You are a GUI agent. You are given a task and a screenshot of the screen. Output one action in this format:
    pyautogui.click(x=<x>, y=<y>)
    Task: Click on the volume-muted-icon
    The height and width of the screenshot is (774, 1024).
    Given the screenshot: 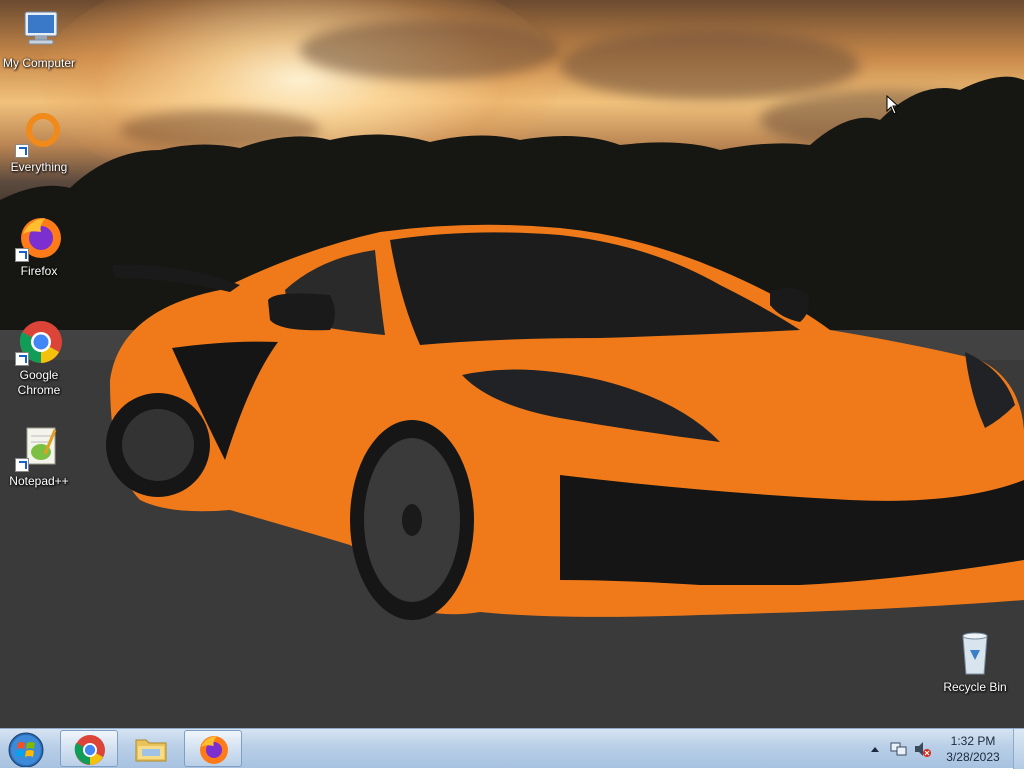 What is the action you would take?
    pyautogui.click(x=923, y=749)
    